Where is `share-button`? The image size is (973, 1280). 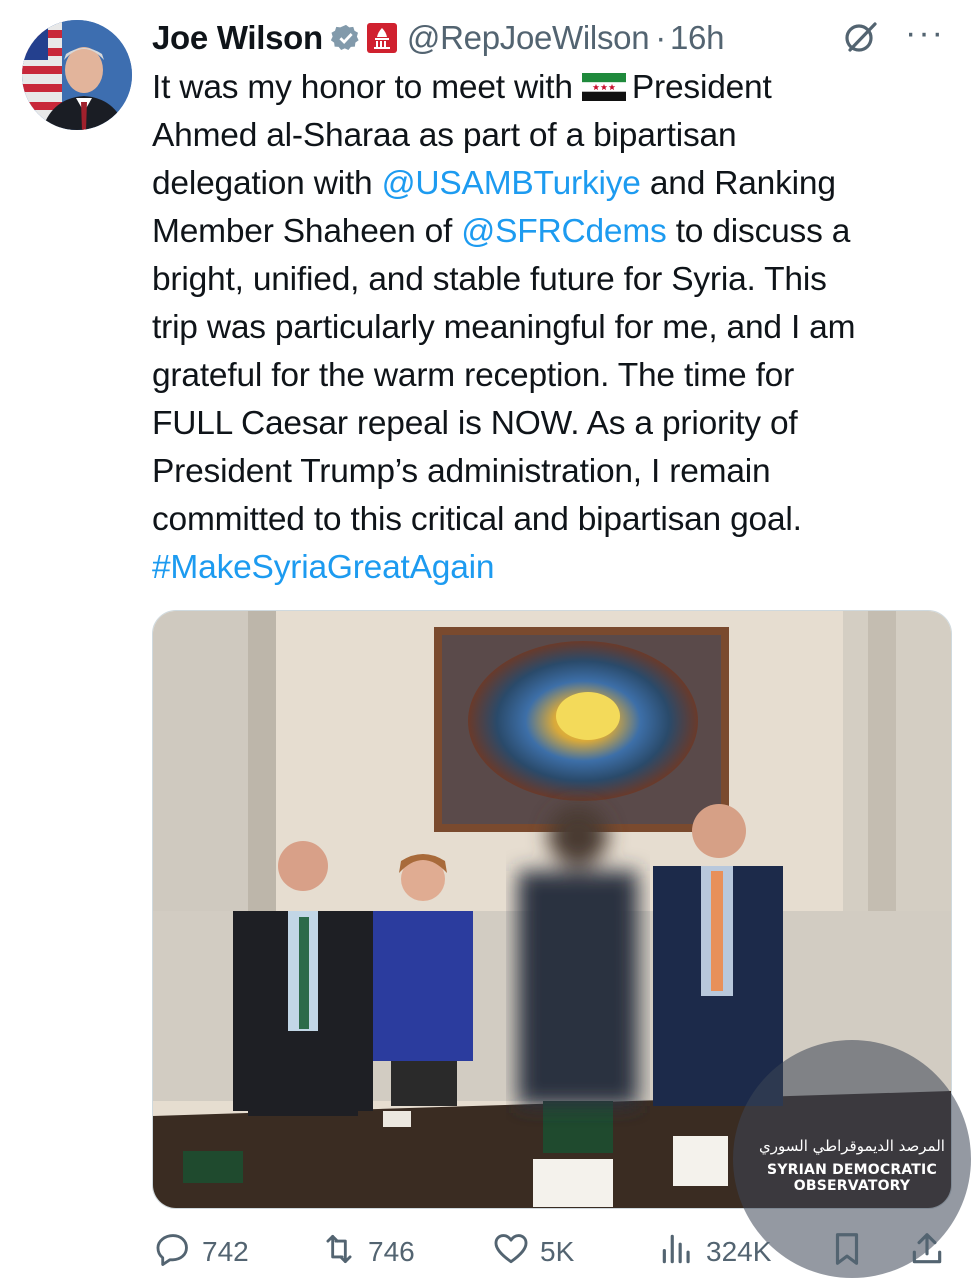
share-button is located at coordinates (932, 1252).